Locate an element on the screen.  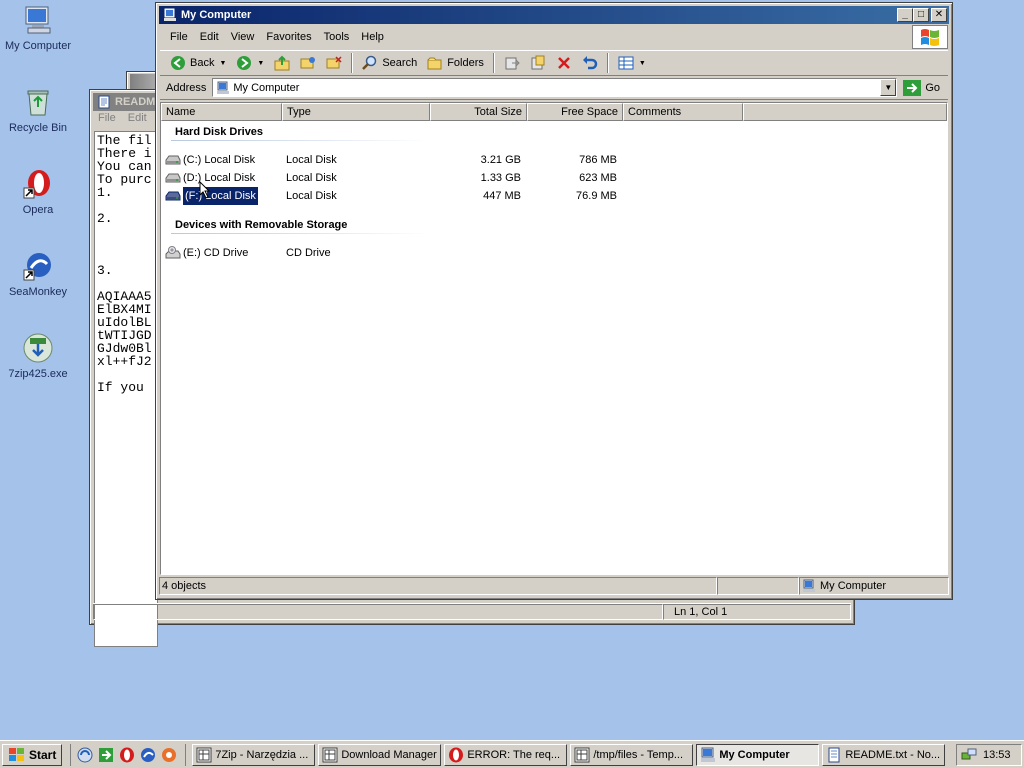
delete-x-icon is located at coordinates (564, 63).